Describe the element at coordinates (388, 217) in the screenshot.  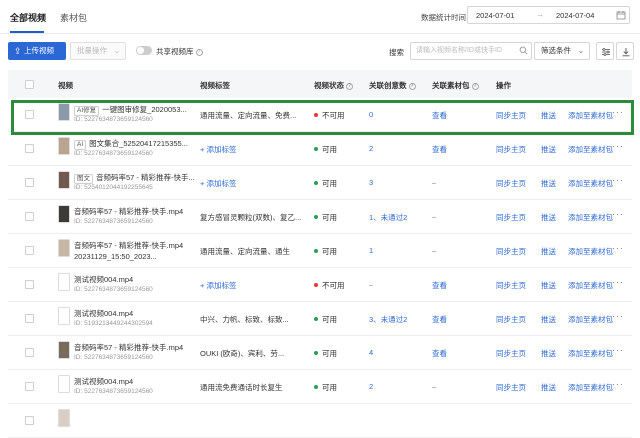
I see `creatives-count: 1、未通过2` at that location.